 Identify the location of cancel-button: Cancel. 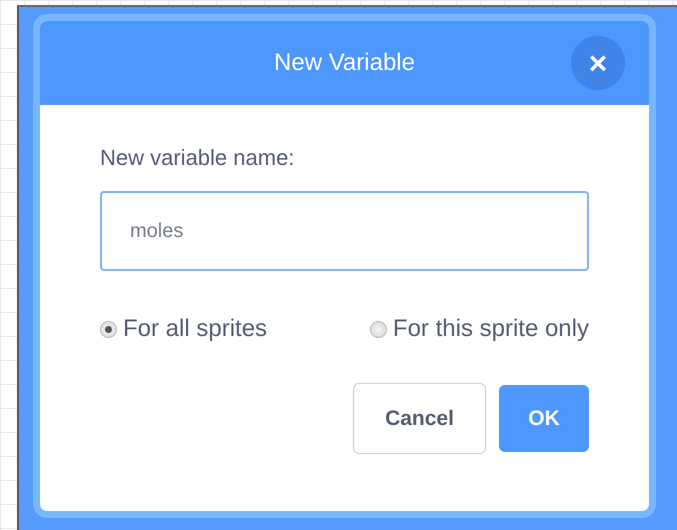
(419, 418).